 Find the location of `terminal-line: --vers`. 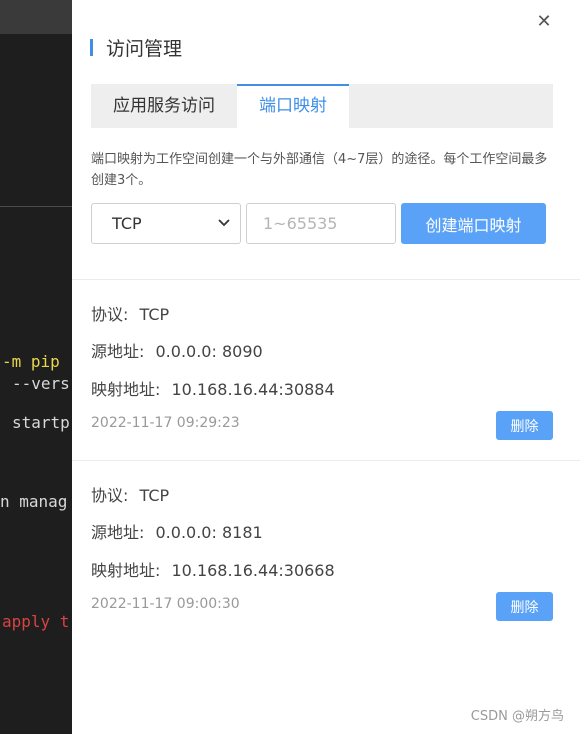

terminal-line: --vers is located at coordinates (41, 383).